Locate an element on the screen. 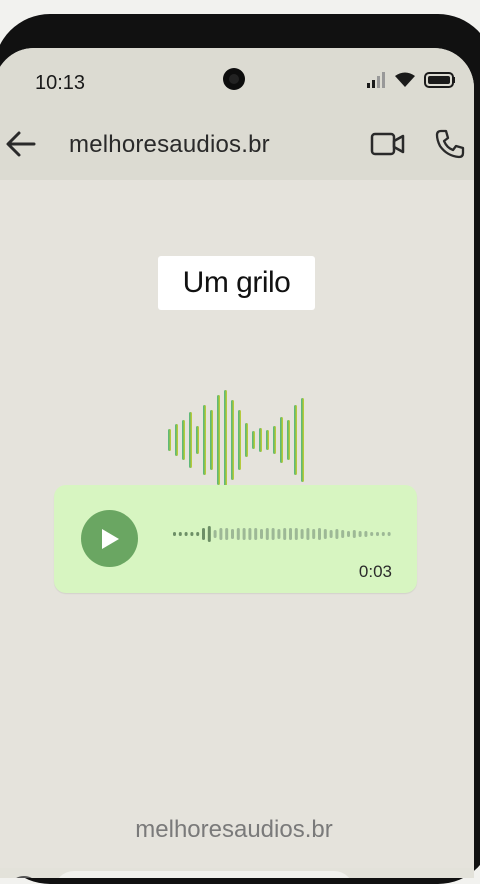 The width and height of the screenshot is (480, 884). play-icon is located at coordinates (110, 538).